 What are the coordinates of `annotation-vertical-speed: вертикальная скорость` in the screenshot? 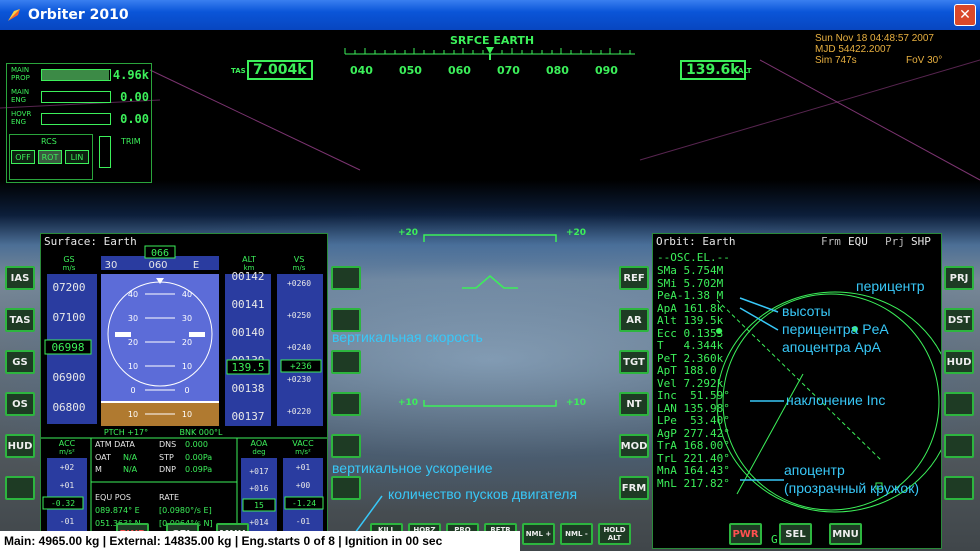 It's located at (407, 337).